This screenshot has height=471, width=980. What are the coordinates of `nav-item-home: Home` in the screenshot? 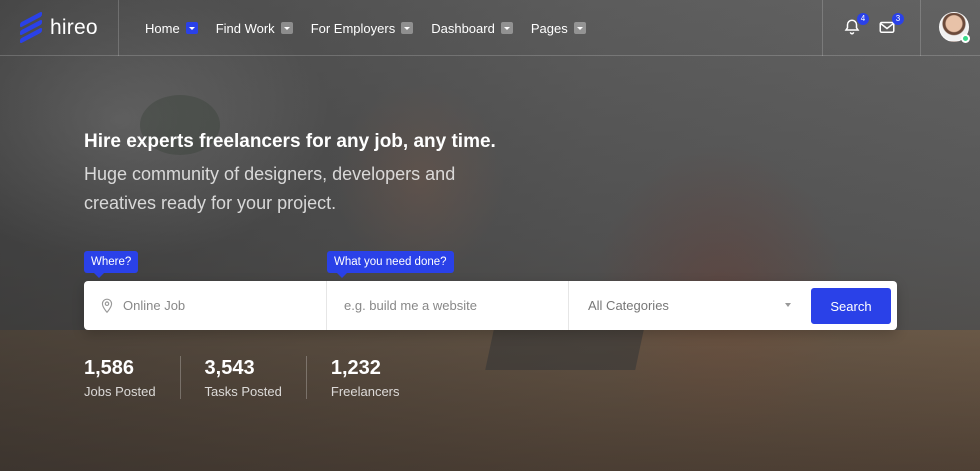 It's located at (171, 28).